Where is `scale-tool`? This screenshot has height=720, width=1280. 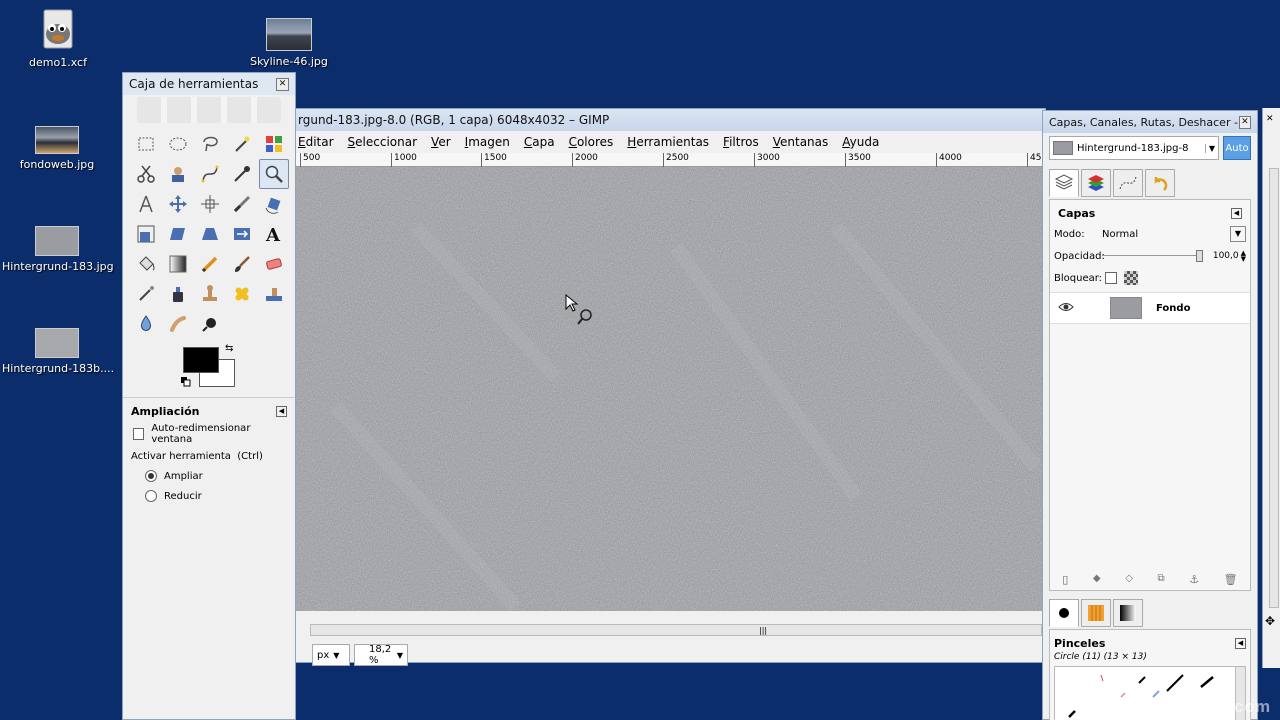 scale-tool is located at coordinates (146, 234).